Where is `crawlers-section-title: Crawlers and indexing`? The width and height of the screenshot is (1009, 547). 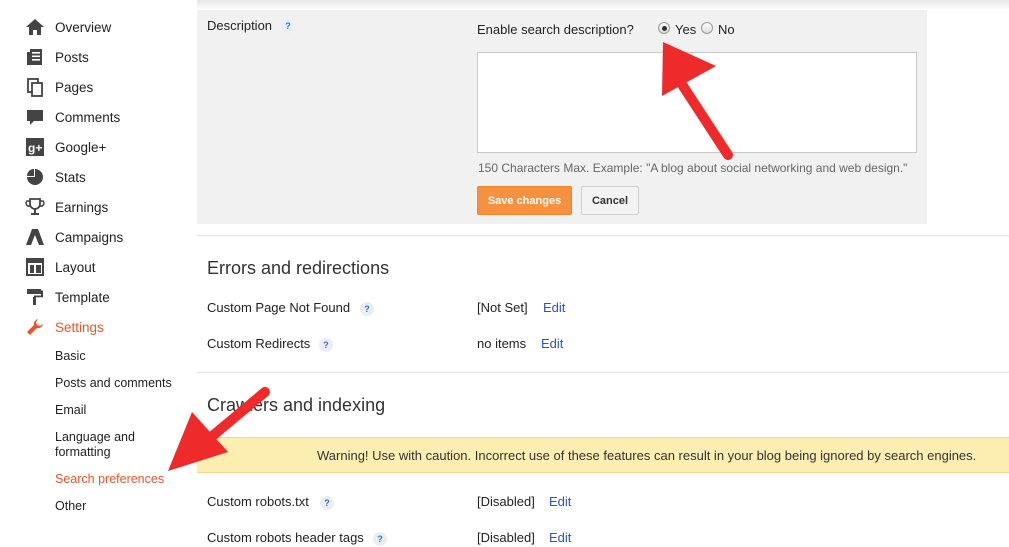 crawlers-section-title: Crawlers and indexing is located at coordinates (296, 405).